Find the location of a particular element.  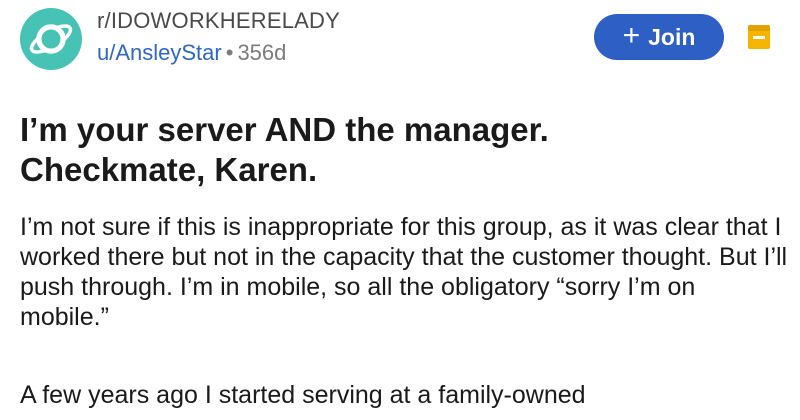

post-meta: r/IDOWORKHERELADY u/AnsleyStar • 356d is located at coordinates (218, 38).